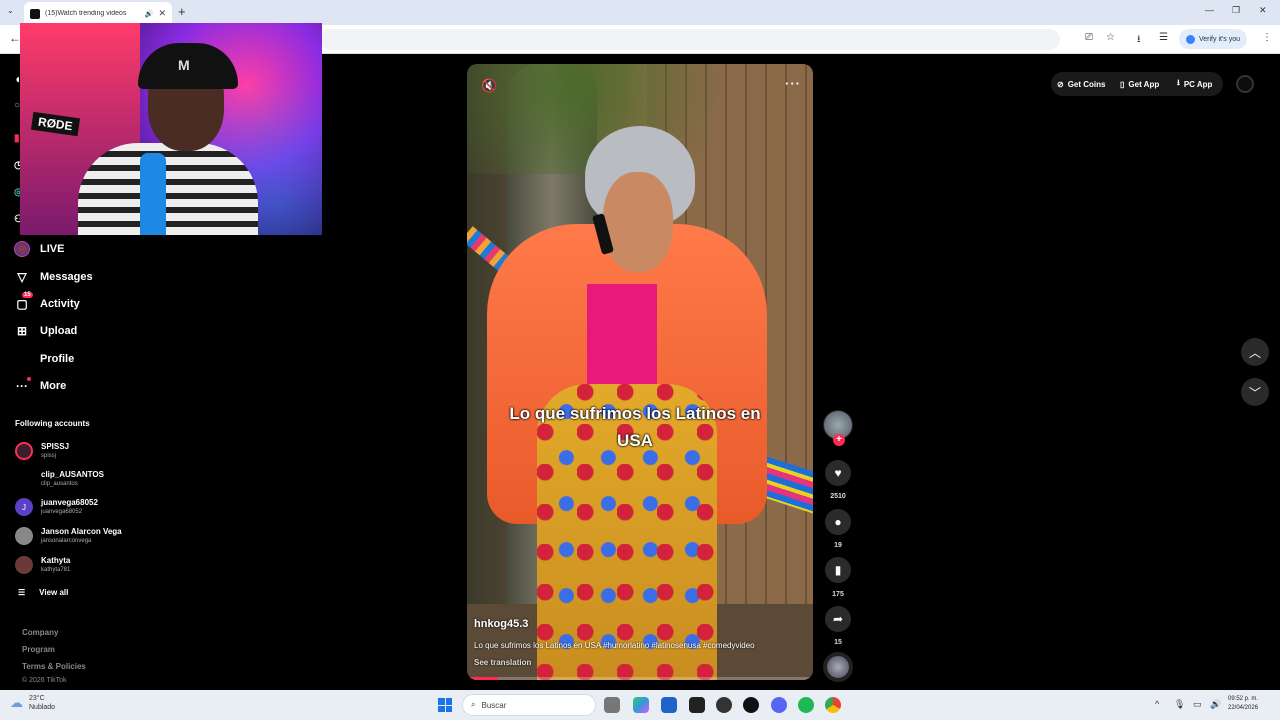  What do you see at coordinates (779, 705) in the screenshot?
I see `discord-icon` at bounding box center [779, 705].